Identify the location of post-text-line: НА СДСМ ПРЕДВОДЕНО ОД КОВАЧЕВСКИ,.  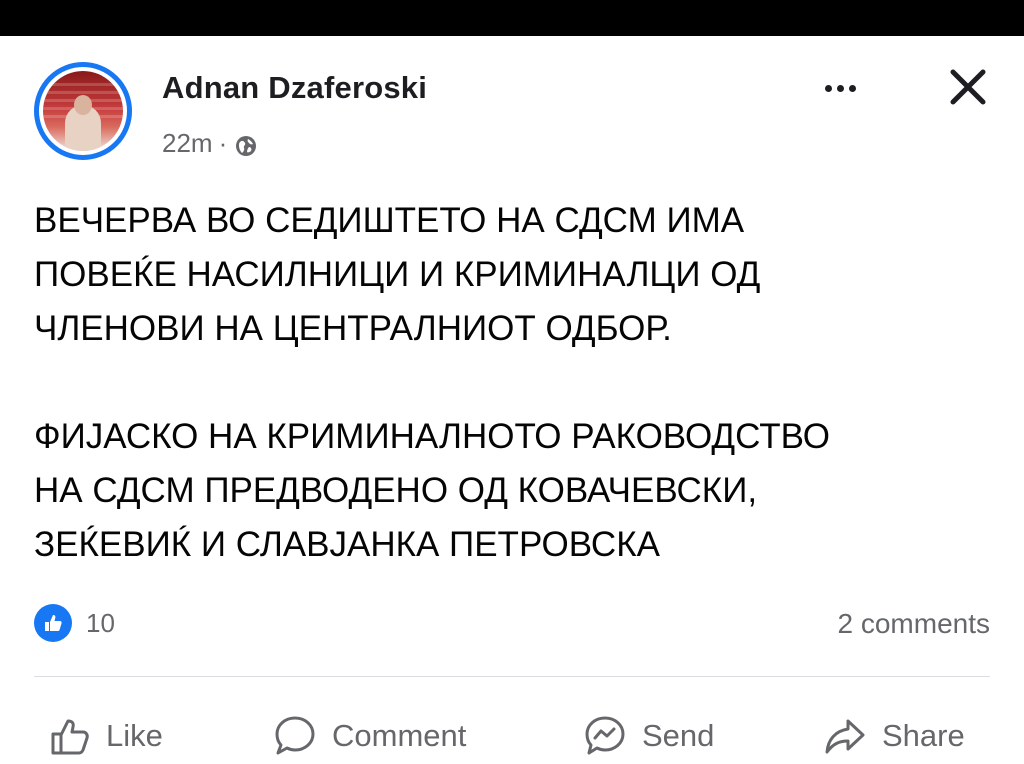
(396, 490).